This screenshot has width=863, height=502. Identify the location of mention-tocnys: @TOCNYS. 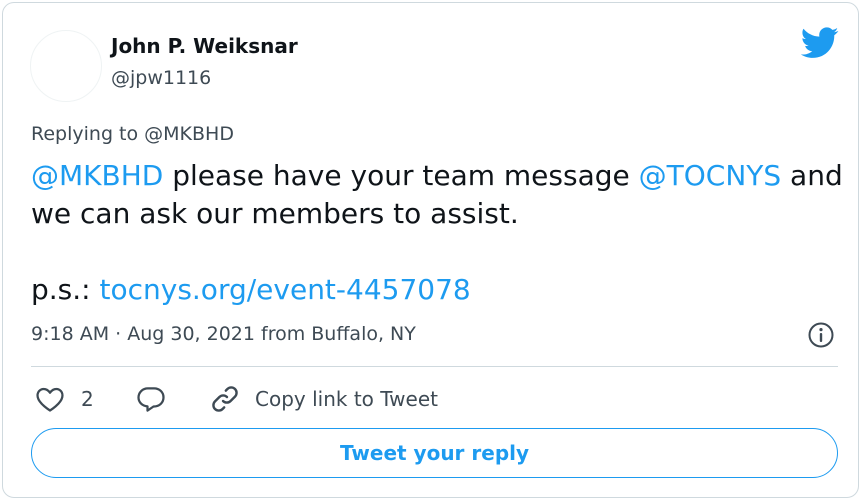
(710, 175).